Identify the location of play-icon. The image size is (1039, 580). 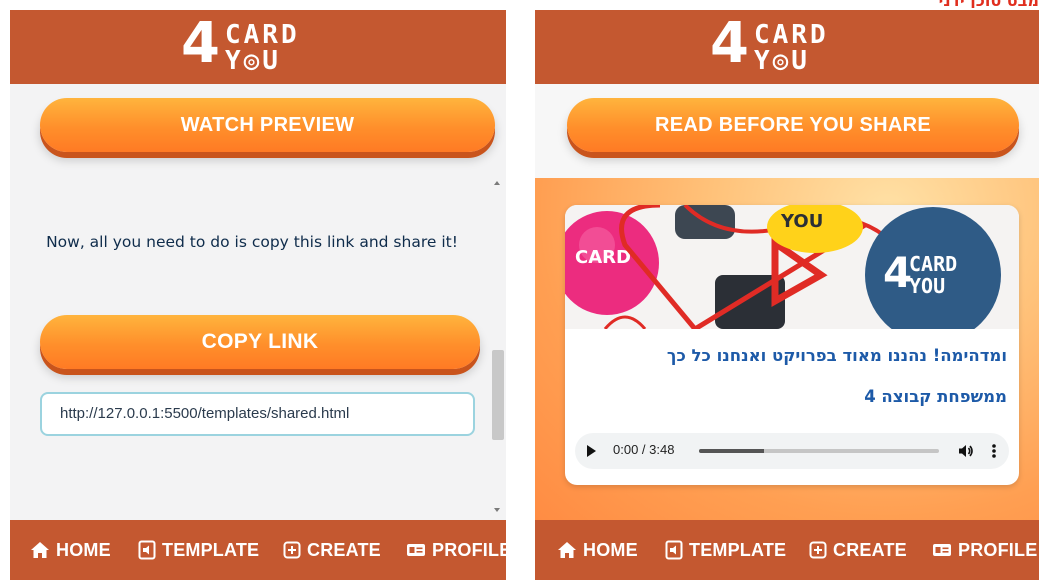
(591, 451).